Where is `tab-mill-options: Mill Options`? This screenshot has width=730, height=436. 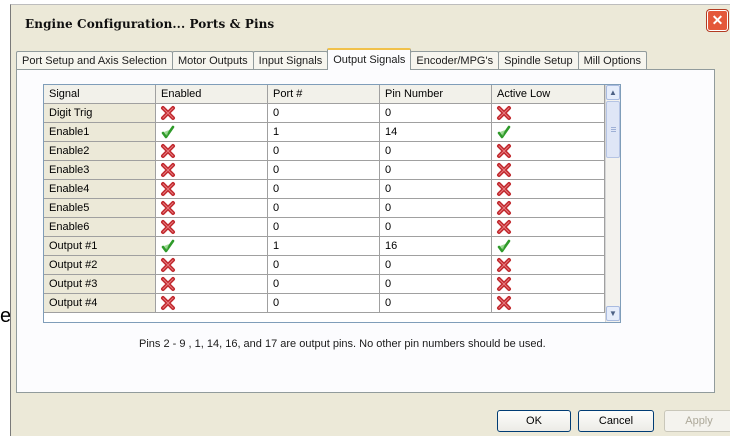 tab-mill-options: Mill Options is located at coordinates (612, 60).